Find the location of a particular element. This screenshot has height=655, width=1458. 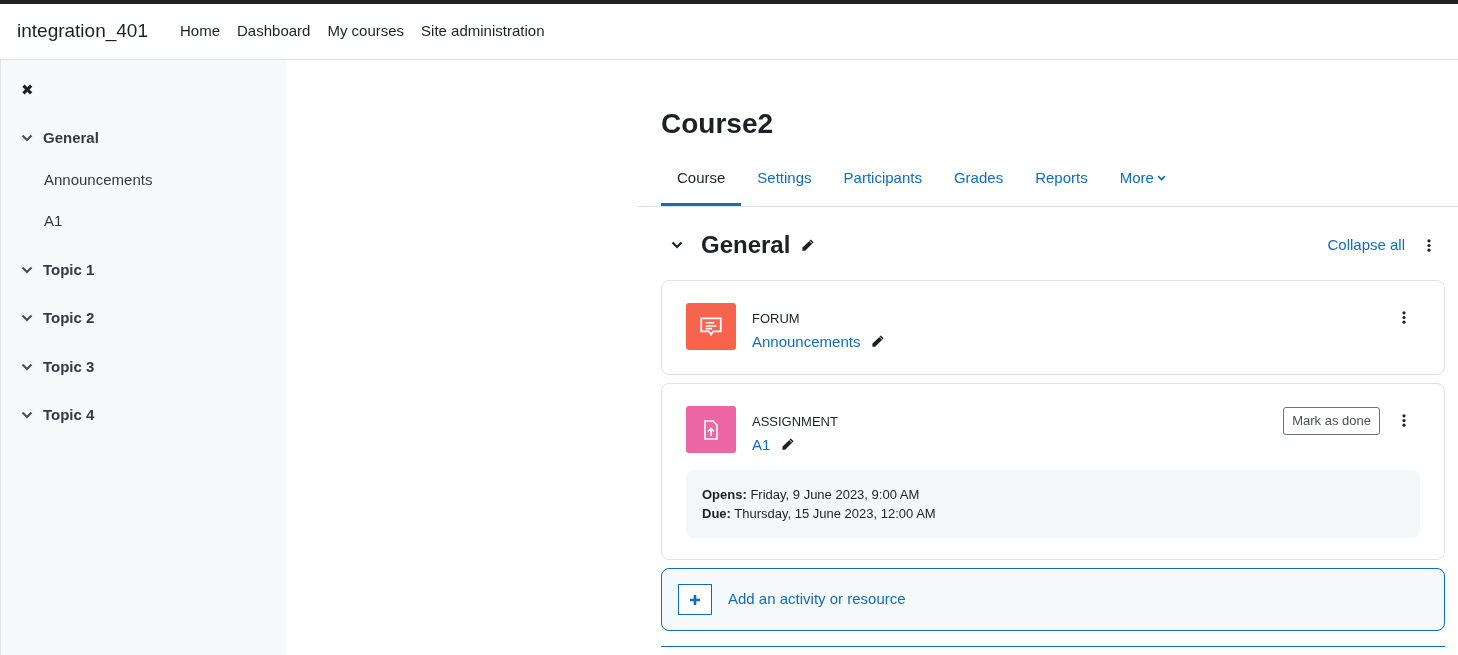

section-link: Topic 3 is located at coordinates (69, 366).